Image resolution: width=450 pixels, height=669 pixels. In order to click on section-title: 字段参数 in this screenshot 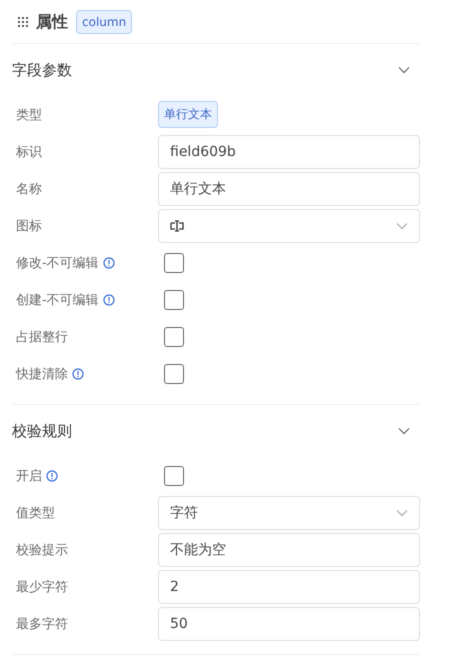, I will do `click(42, 70)`.